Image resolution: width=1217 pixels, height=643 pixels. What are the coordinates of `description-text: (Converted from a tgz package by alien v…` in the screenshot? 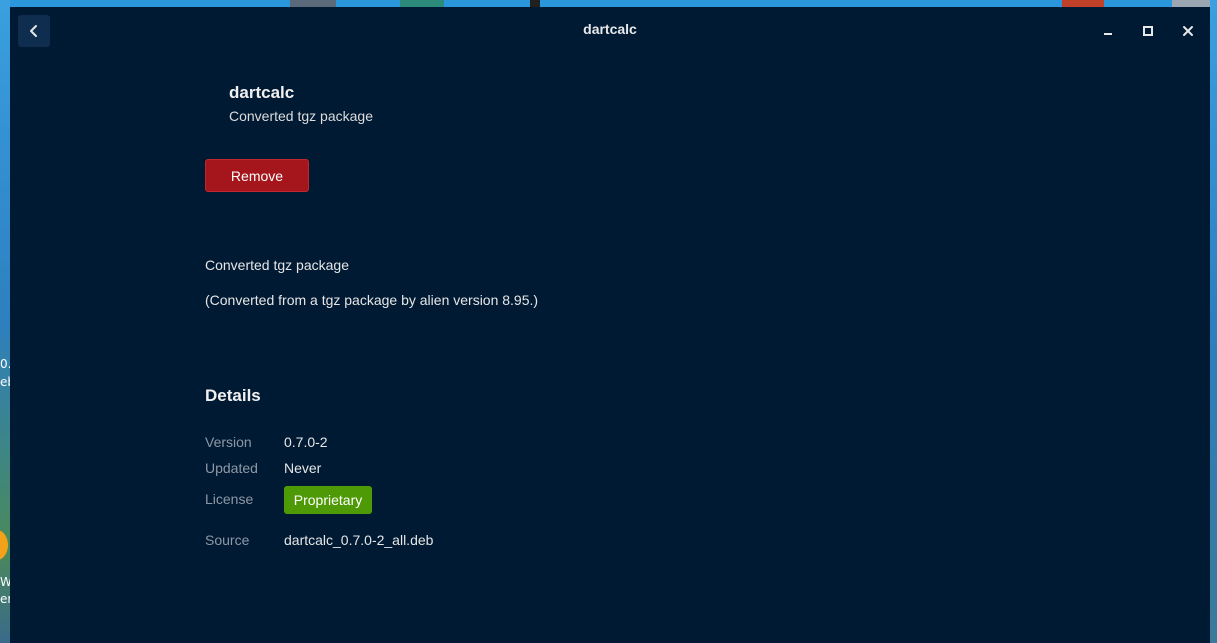 It's located at (372, 300).